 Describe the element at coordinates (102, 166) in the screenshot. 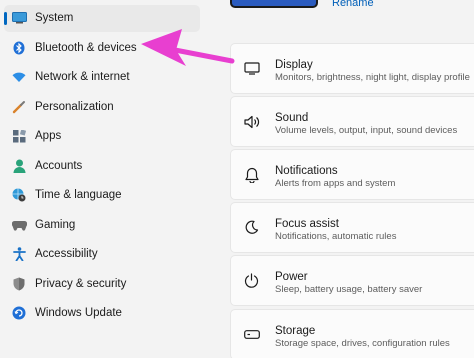

I see `sidebar-item-accounts: Accounts` at that location.